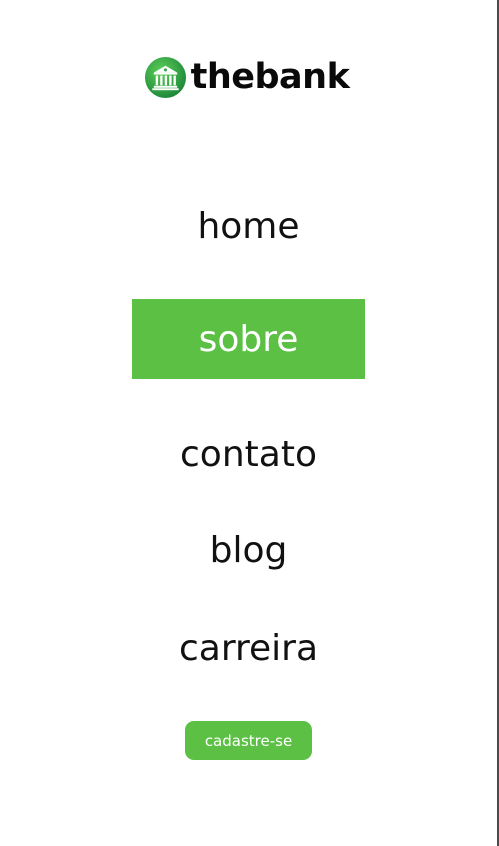 The width and height of the screenshot is (499, 846). I want to click on nav-item-carreira: carreira, so click(248, 648).